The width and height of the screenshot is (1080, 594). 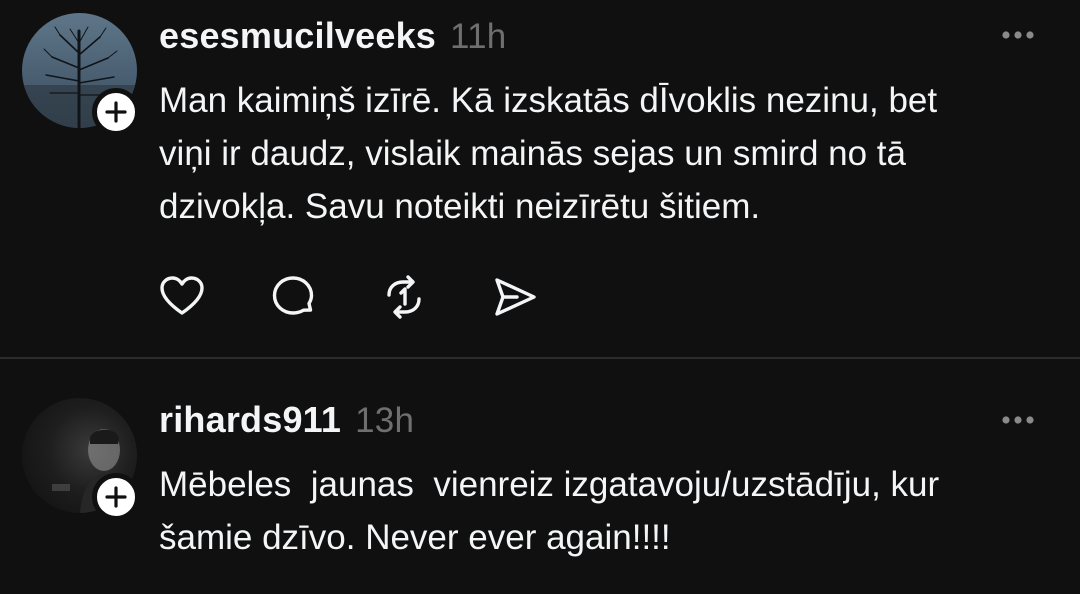 I want to click on share-icon, so click(x=515, y=297).